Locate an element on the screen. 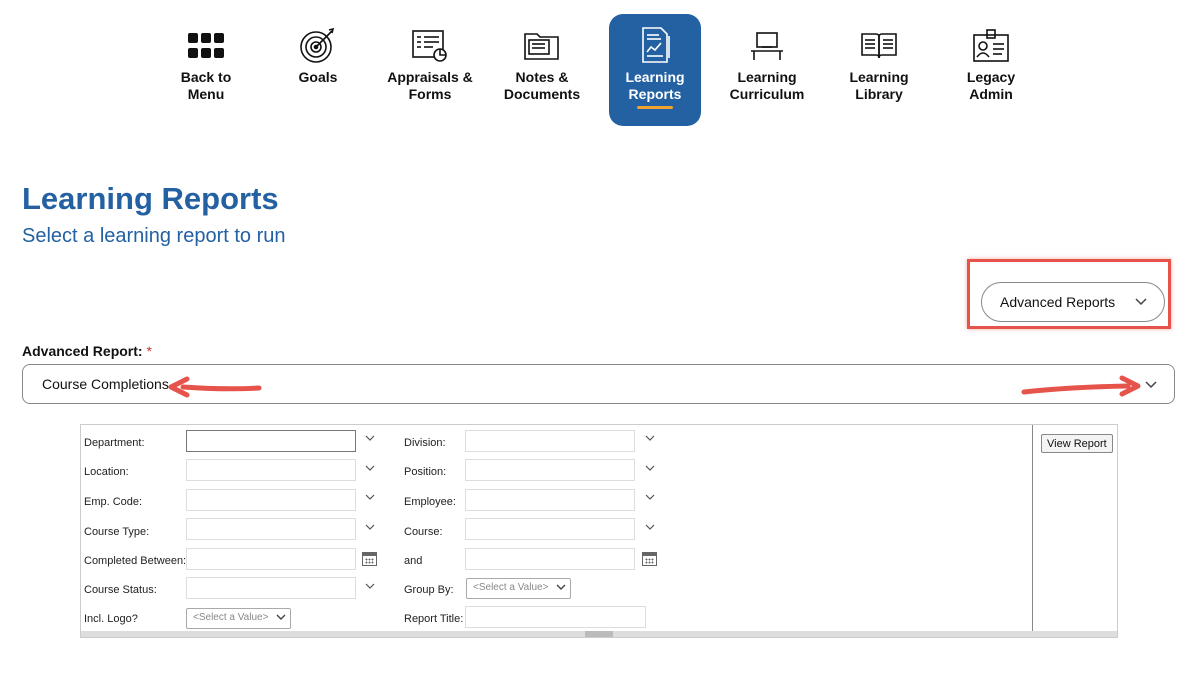 The width and height of the screenshot is (1189, 673). nav-label: Goals is located at coordinates (318, 77).